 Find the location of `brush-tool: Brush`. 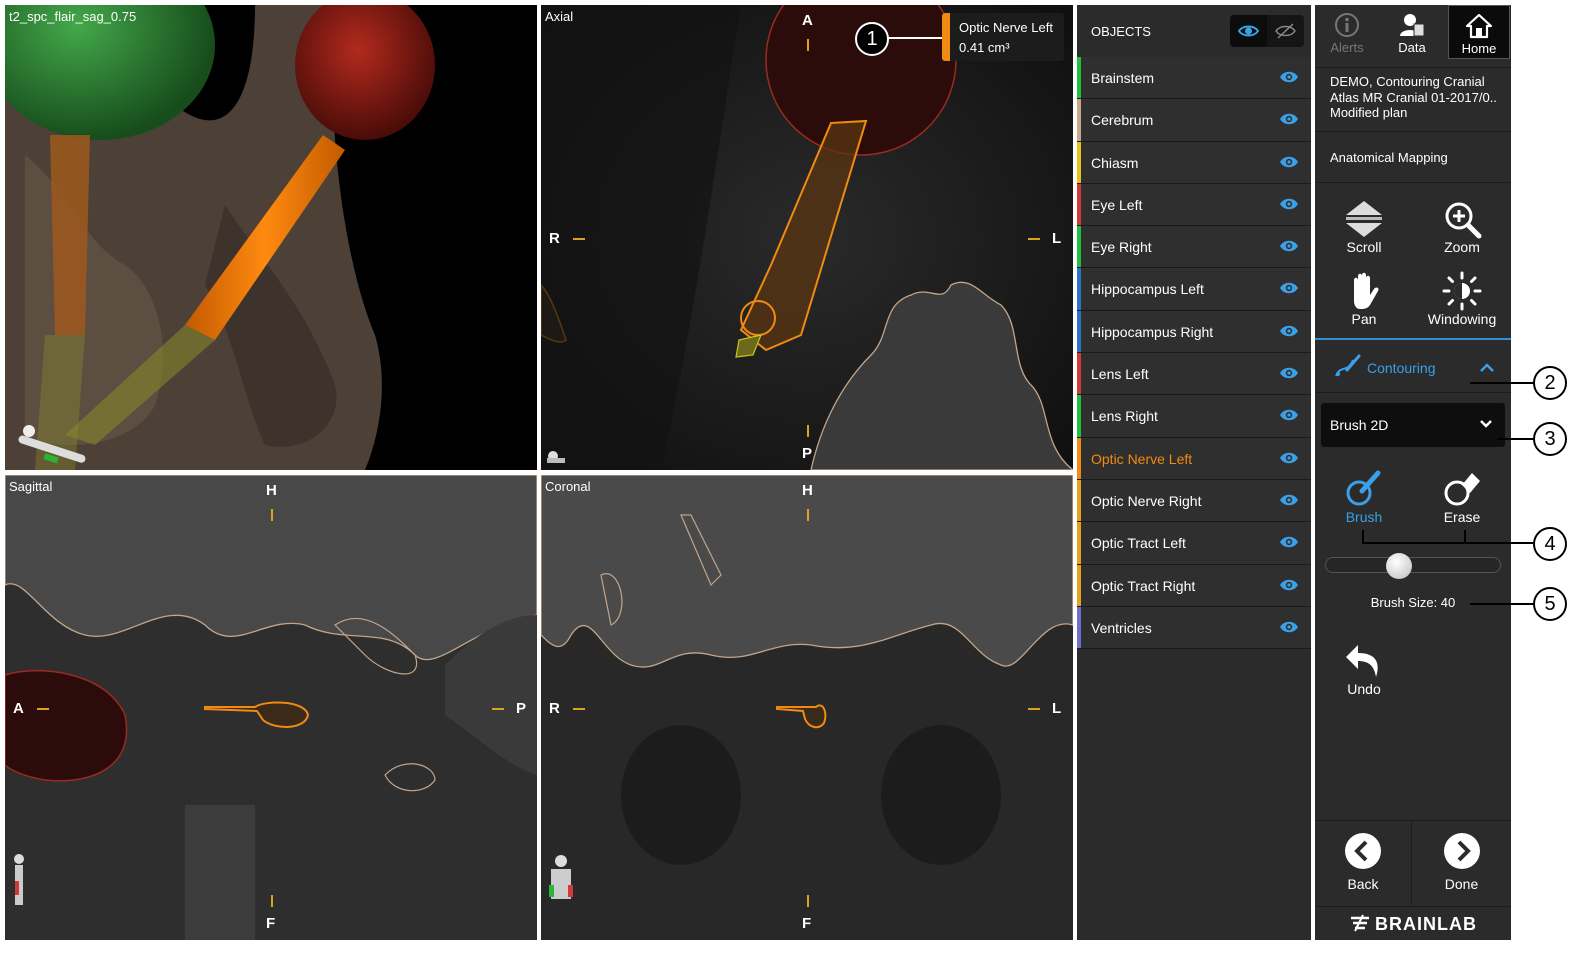

brush-tool: Brush is located at coordinates (1364, 497).